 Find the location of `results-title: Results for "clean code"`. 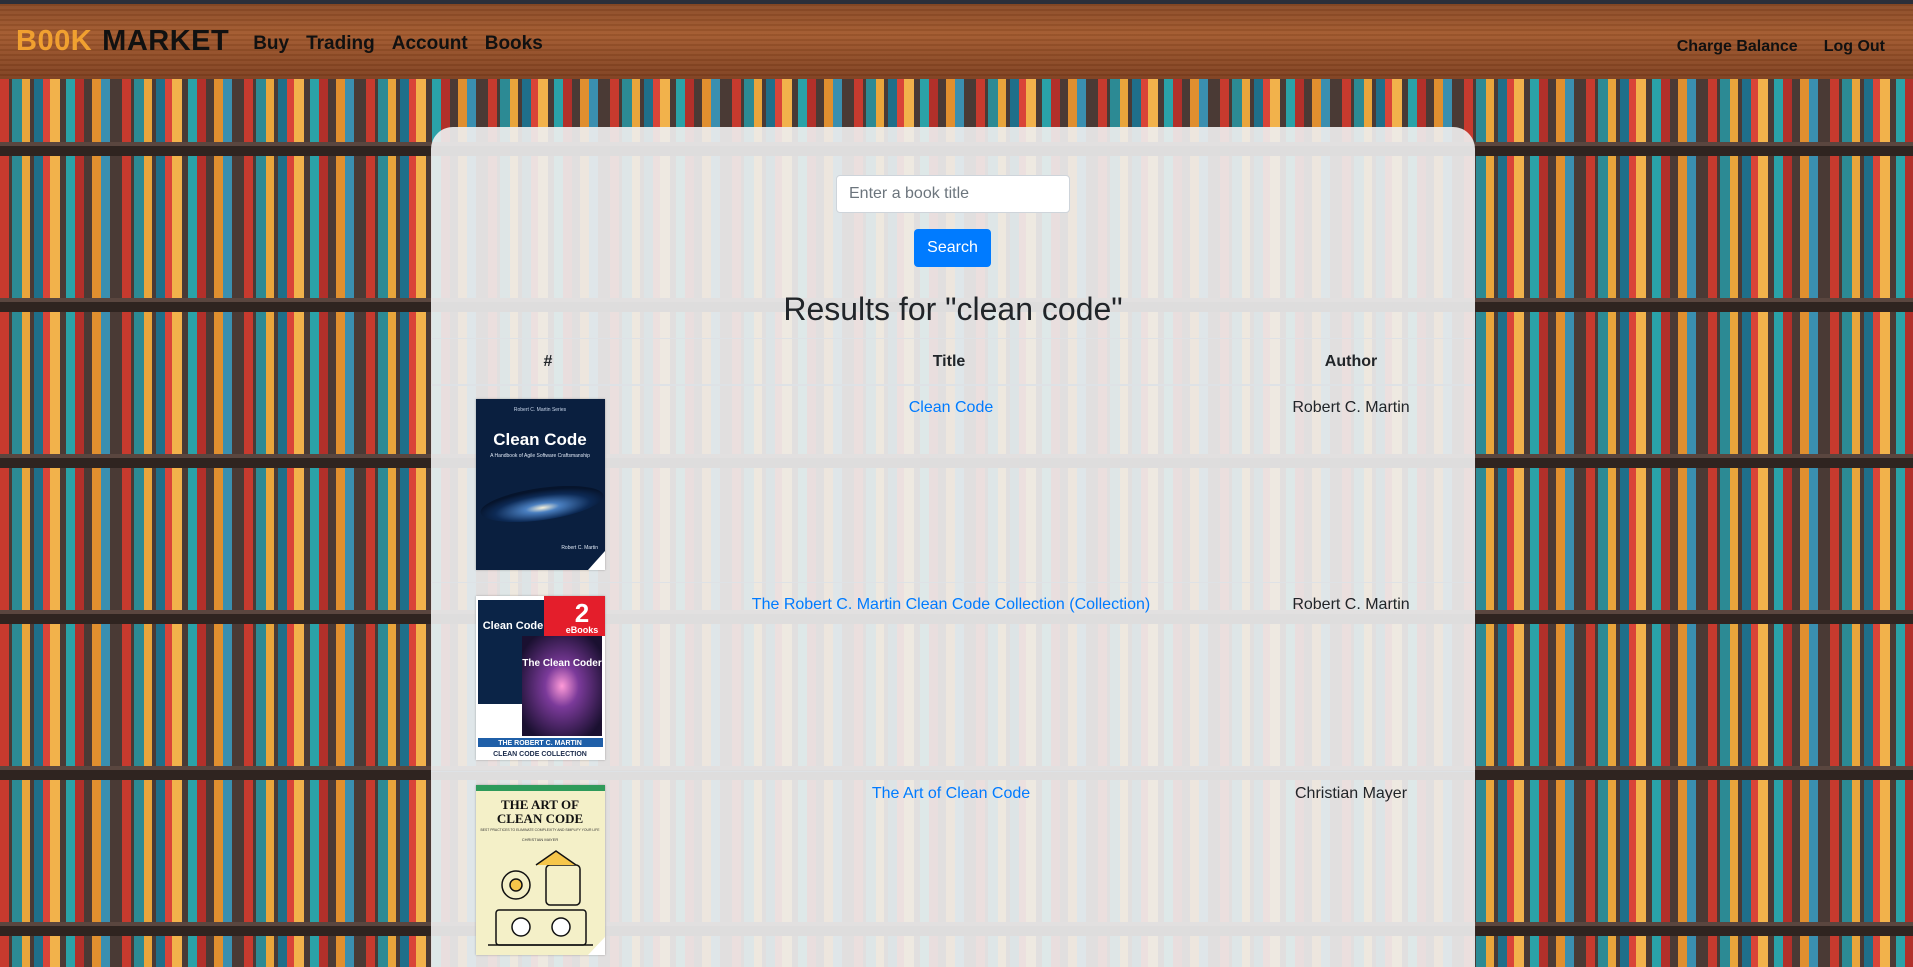

results-title: Results for "clean code" is located at coordinates (953, 309).